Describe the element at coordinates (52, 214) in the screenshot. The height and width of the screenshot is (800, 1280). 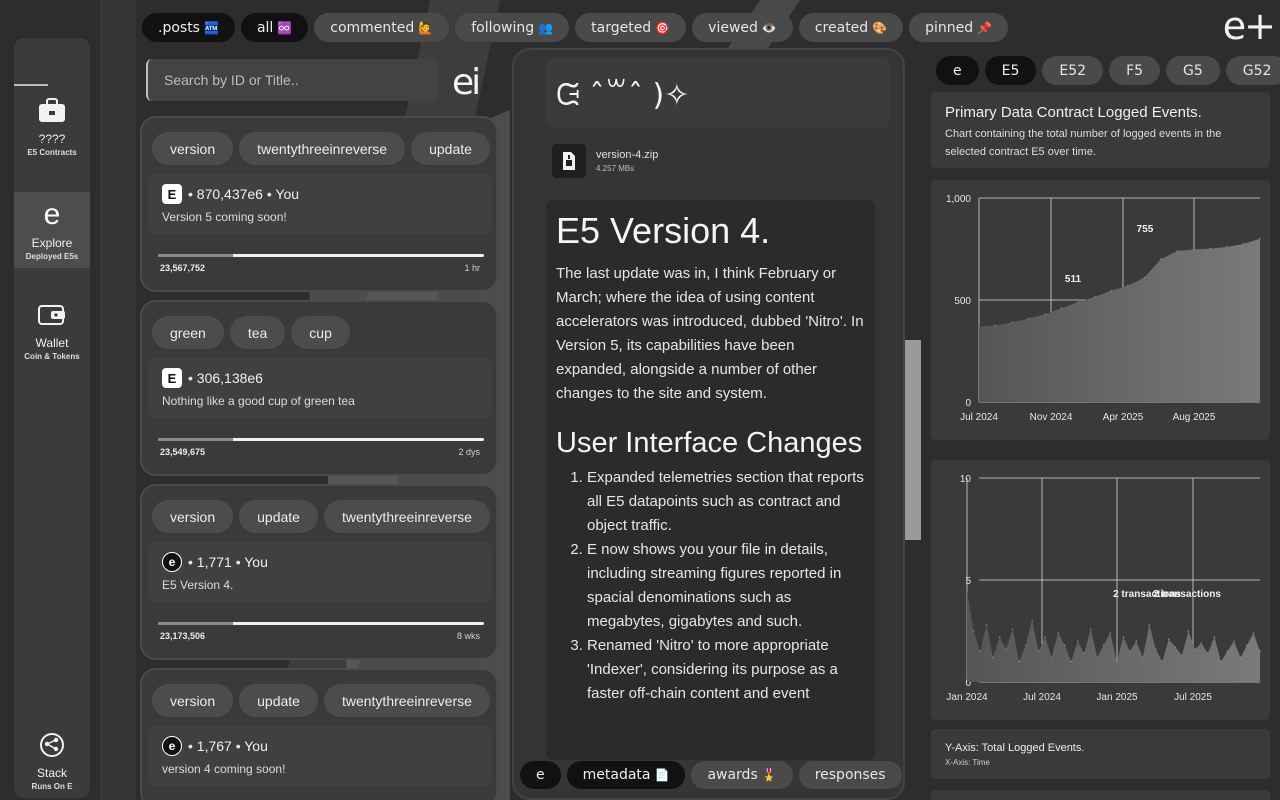
I see `e-logo-icon: e` at that location.